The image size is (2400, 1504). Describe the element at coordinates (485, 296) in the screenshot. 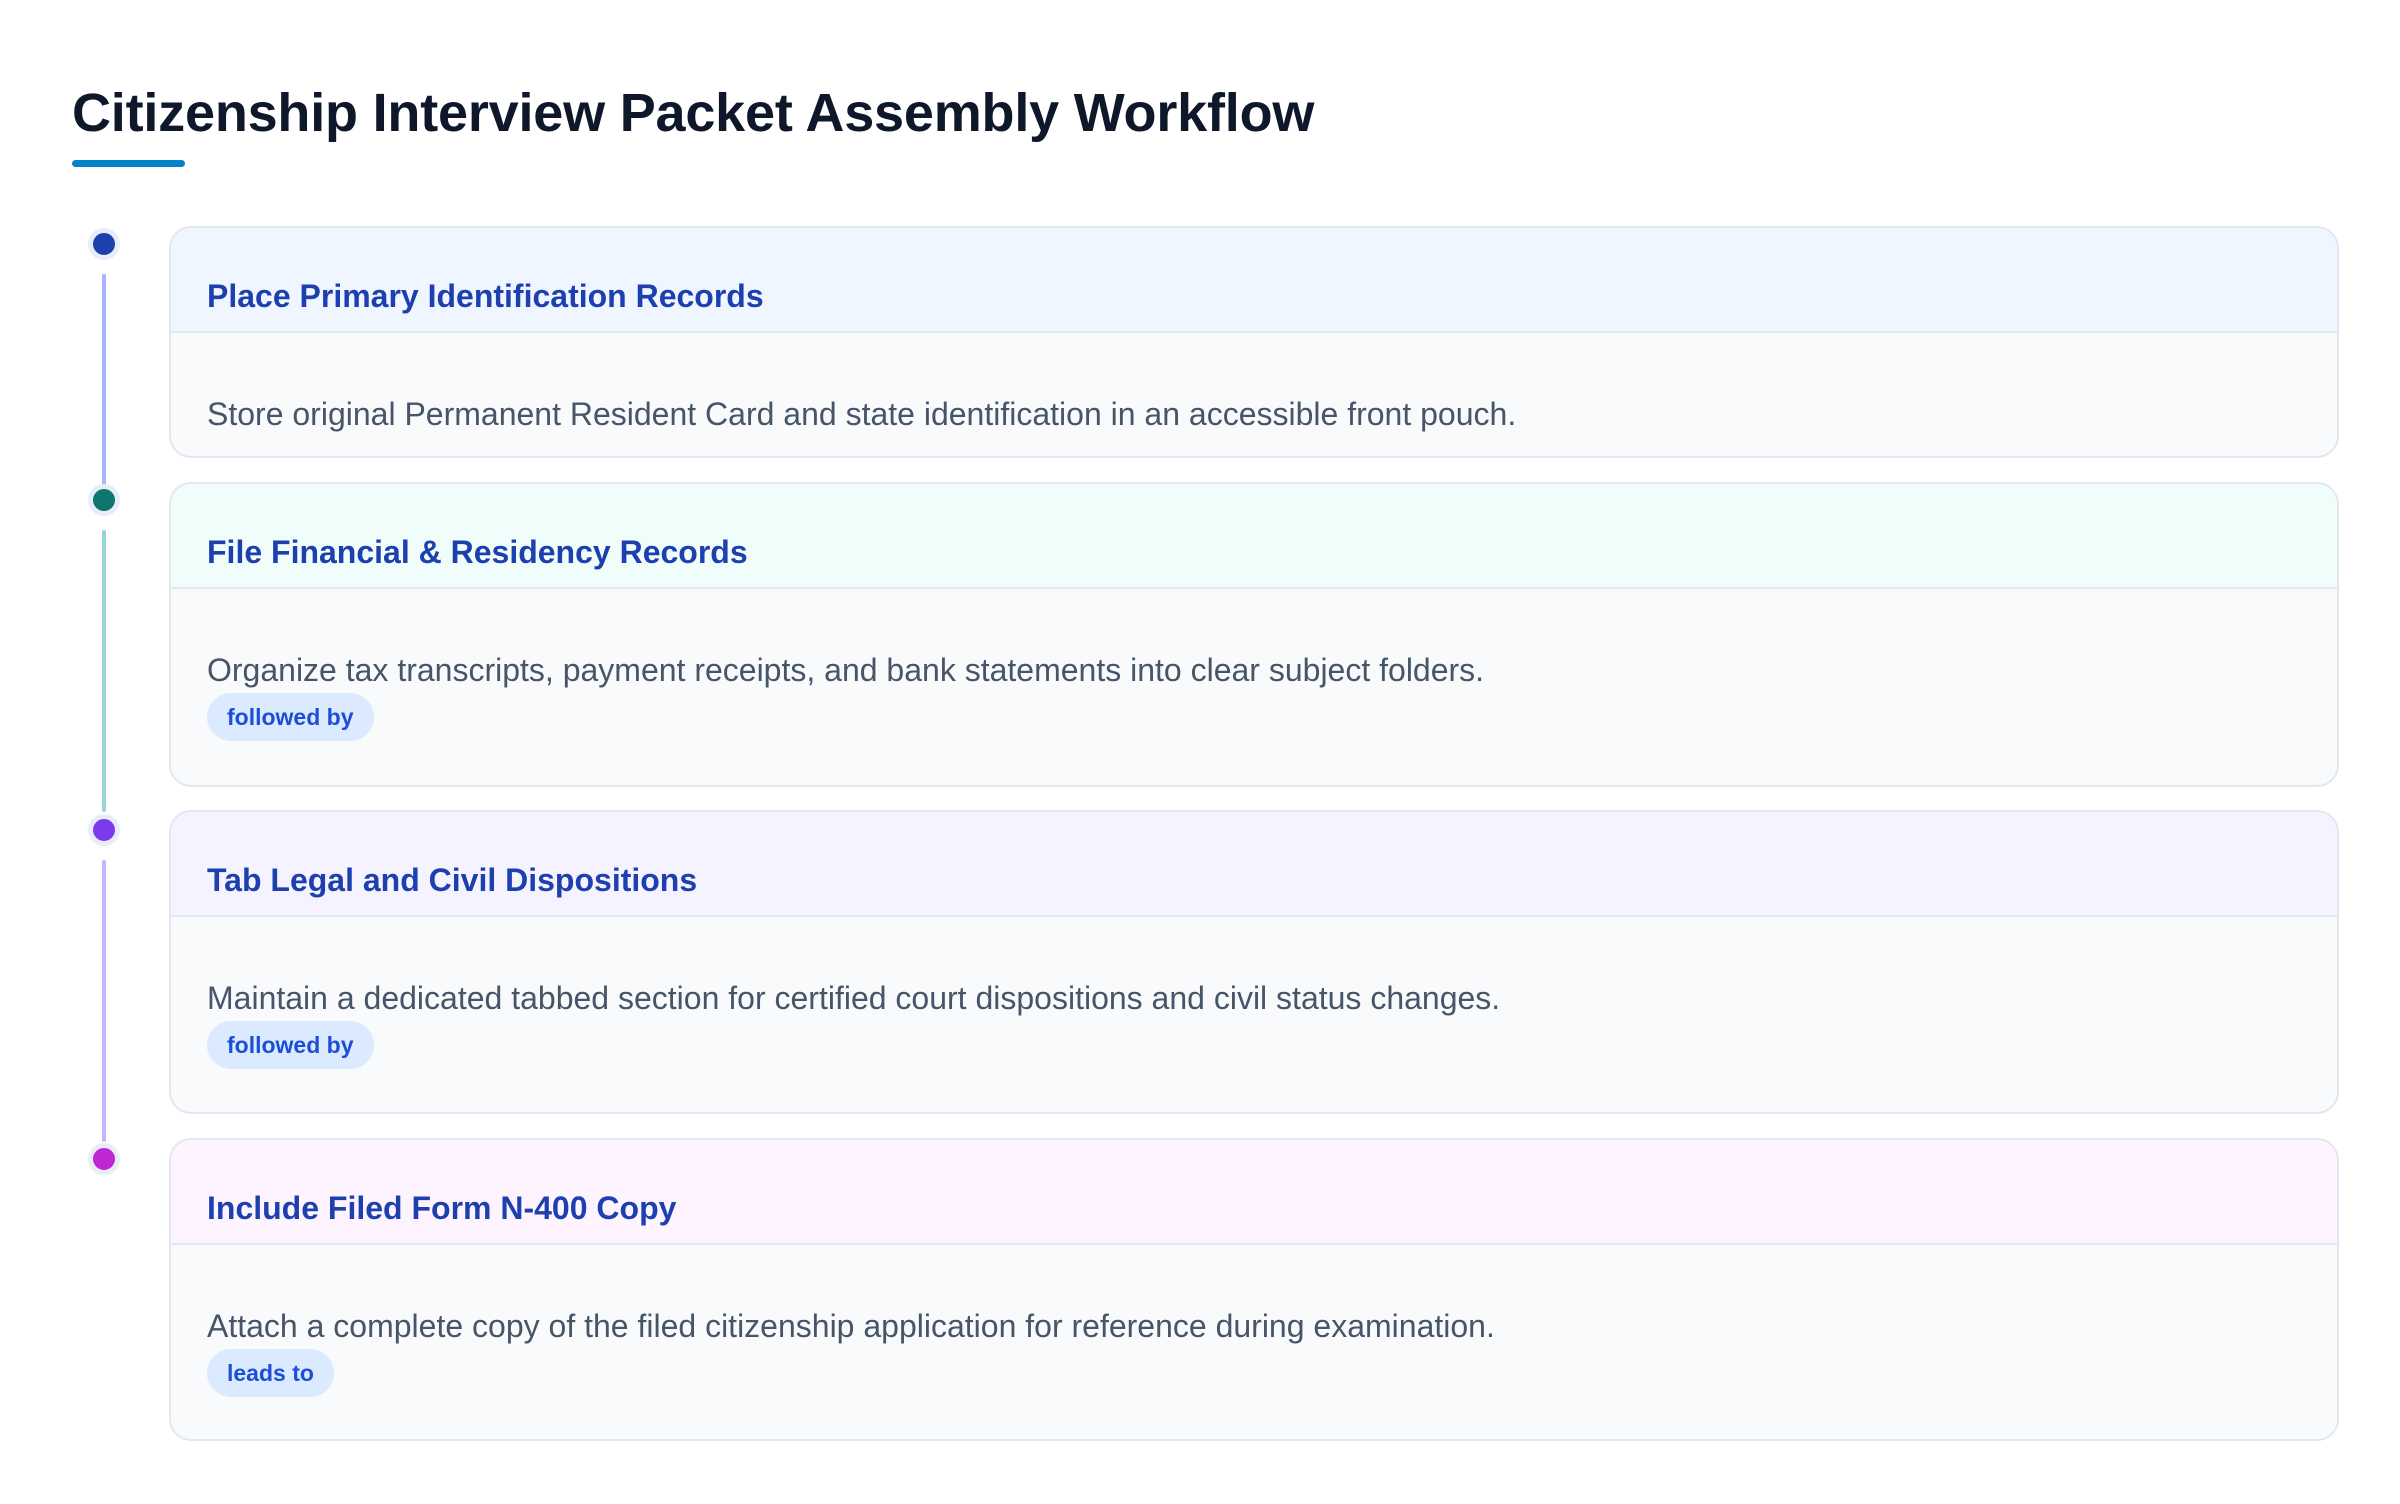

I see `step-title: Place Primary Identification Records` at that location.